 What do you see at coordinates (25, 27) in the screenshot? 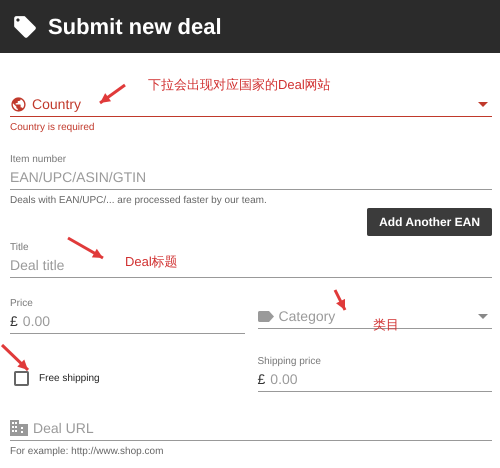
I see `tag-icon` at bounding box center [25, 27].